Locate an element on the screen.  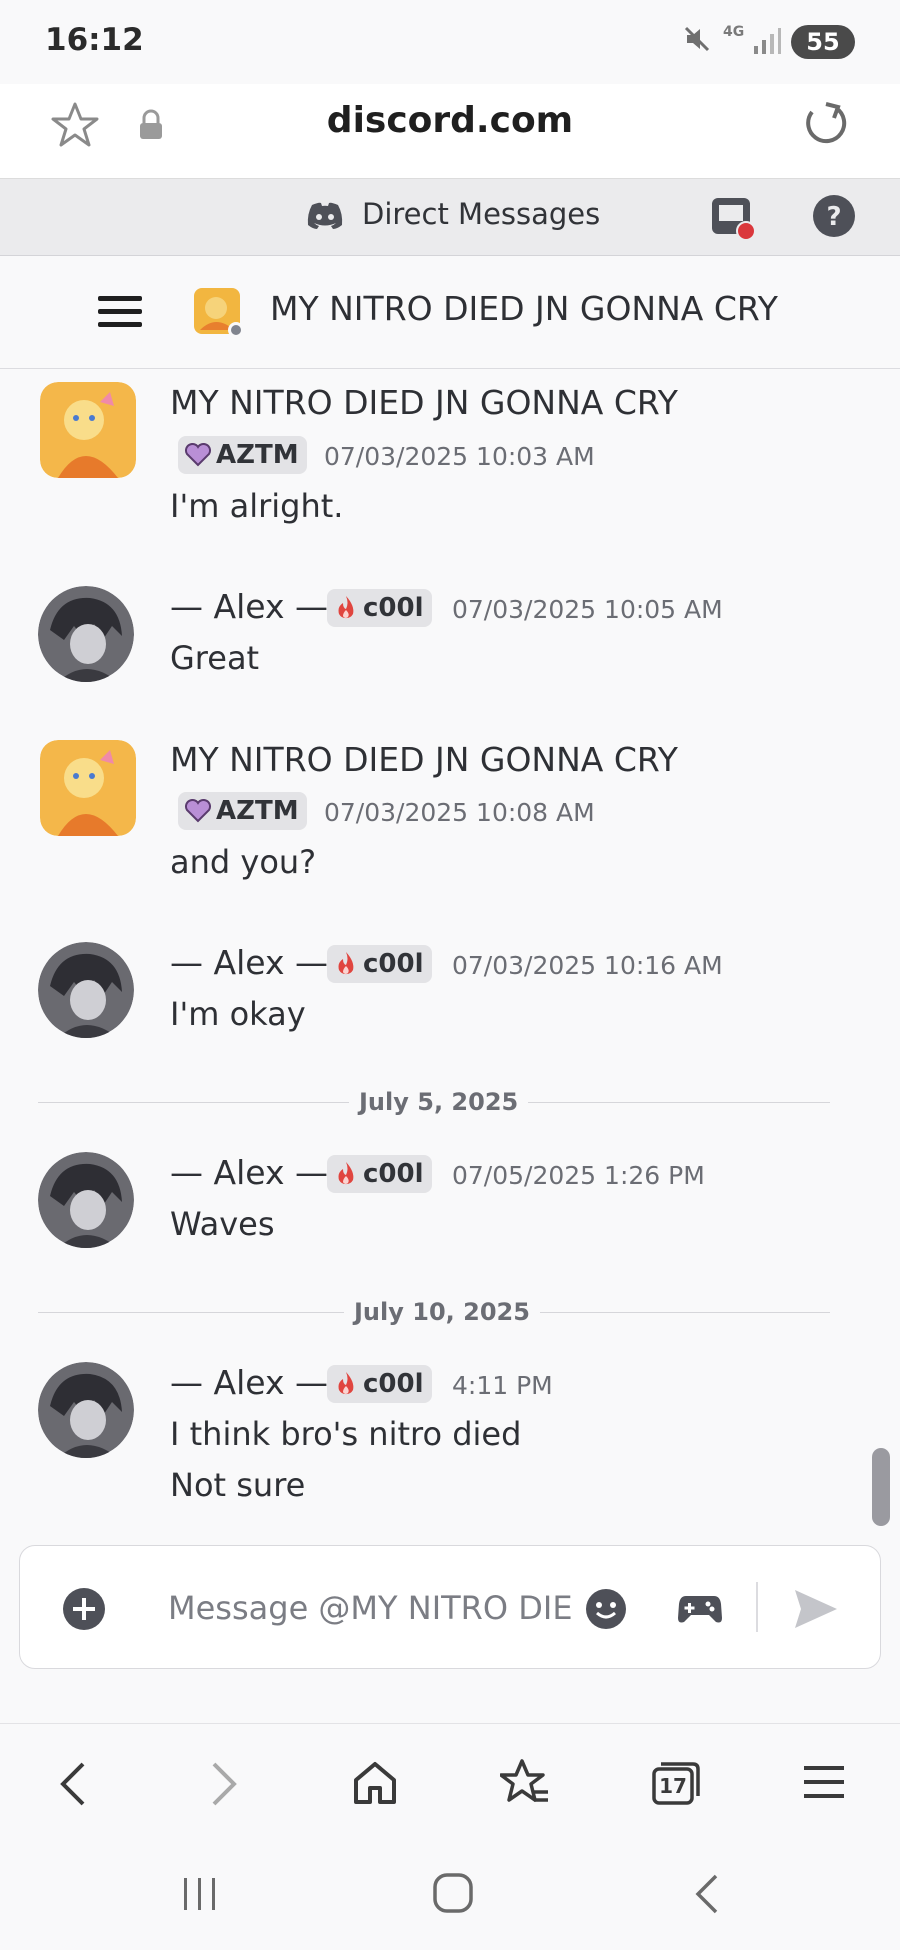
inbox-icon is located at coordinates (734, 221).